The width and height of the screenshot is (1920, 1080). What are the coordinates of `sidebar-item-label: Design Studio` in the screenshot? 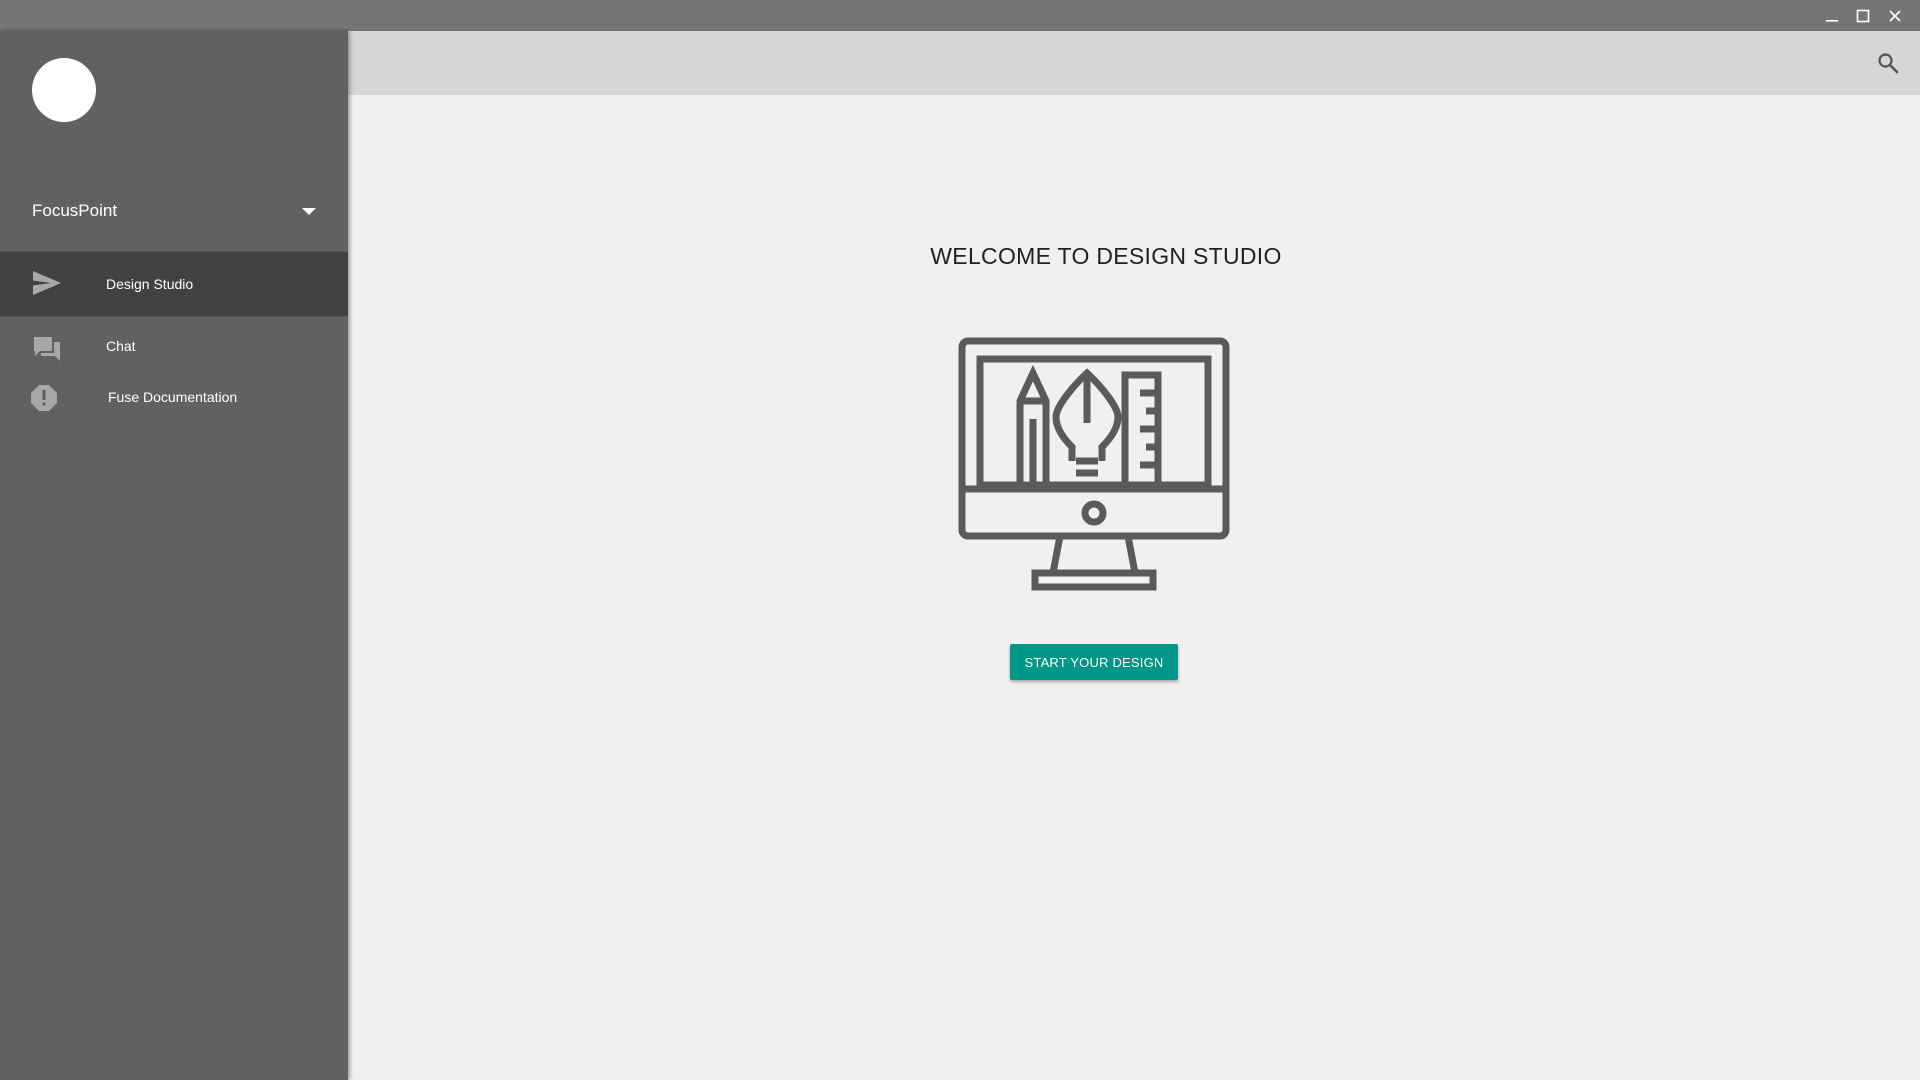 It's located at (150, 284).